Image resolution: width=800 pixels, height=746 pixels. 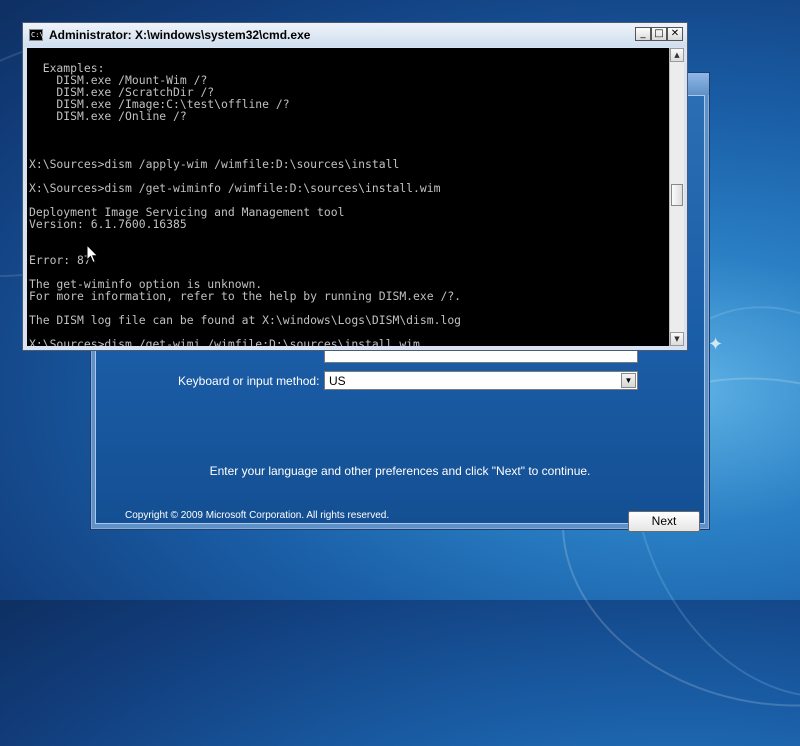 I want to click on vertical-scrollbar: ▲ ▼, so click(x=676, y=197).